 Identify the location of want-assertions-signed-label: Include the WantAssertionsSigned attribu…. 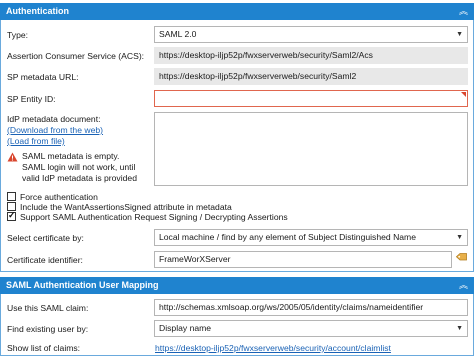
(126, 207).